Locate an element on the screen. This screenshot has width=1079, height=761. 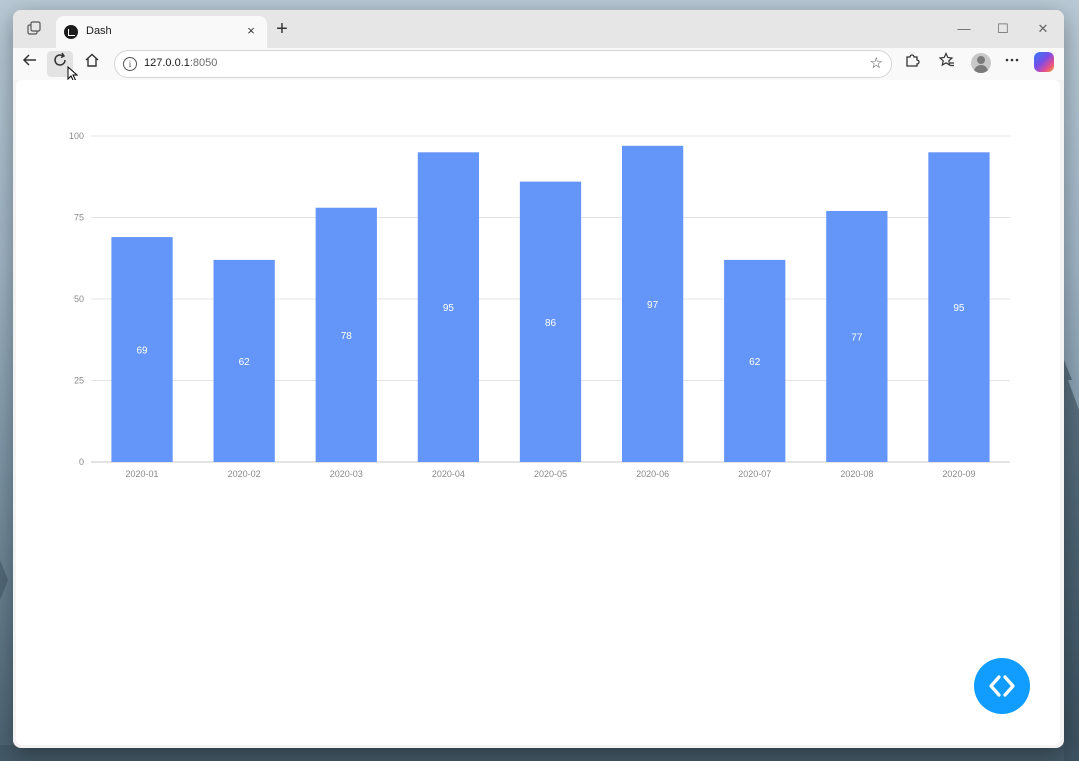
title-bar: Dash × + — ☐ ✕ is located at coordinates (538, 29).